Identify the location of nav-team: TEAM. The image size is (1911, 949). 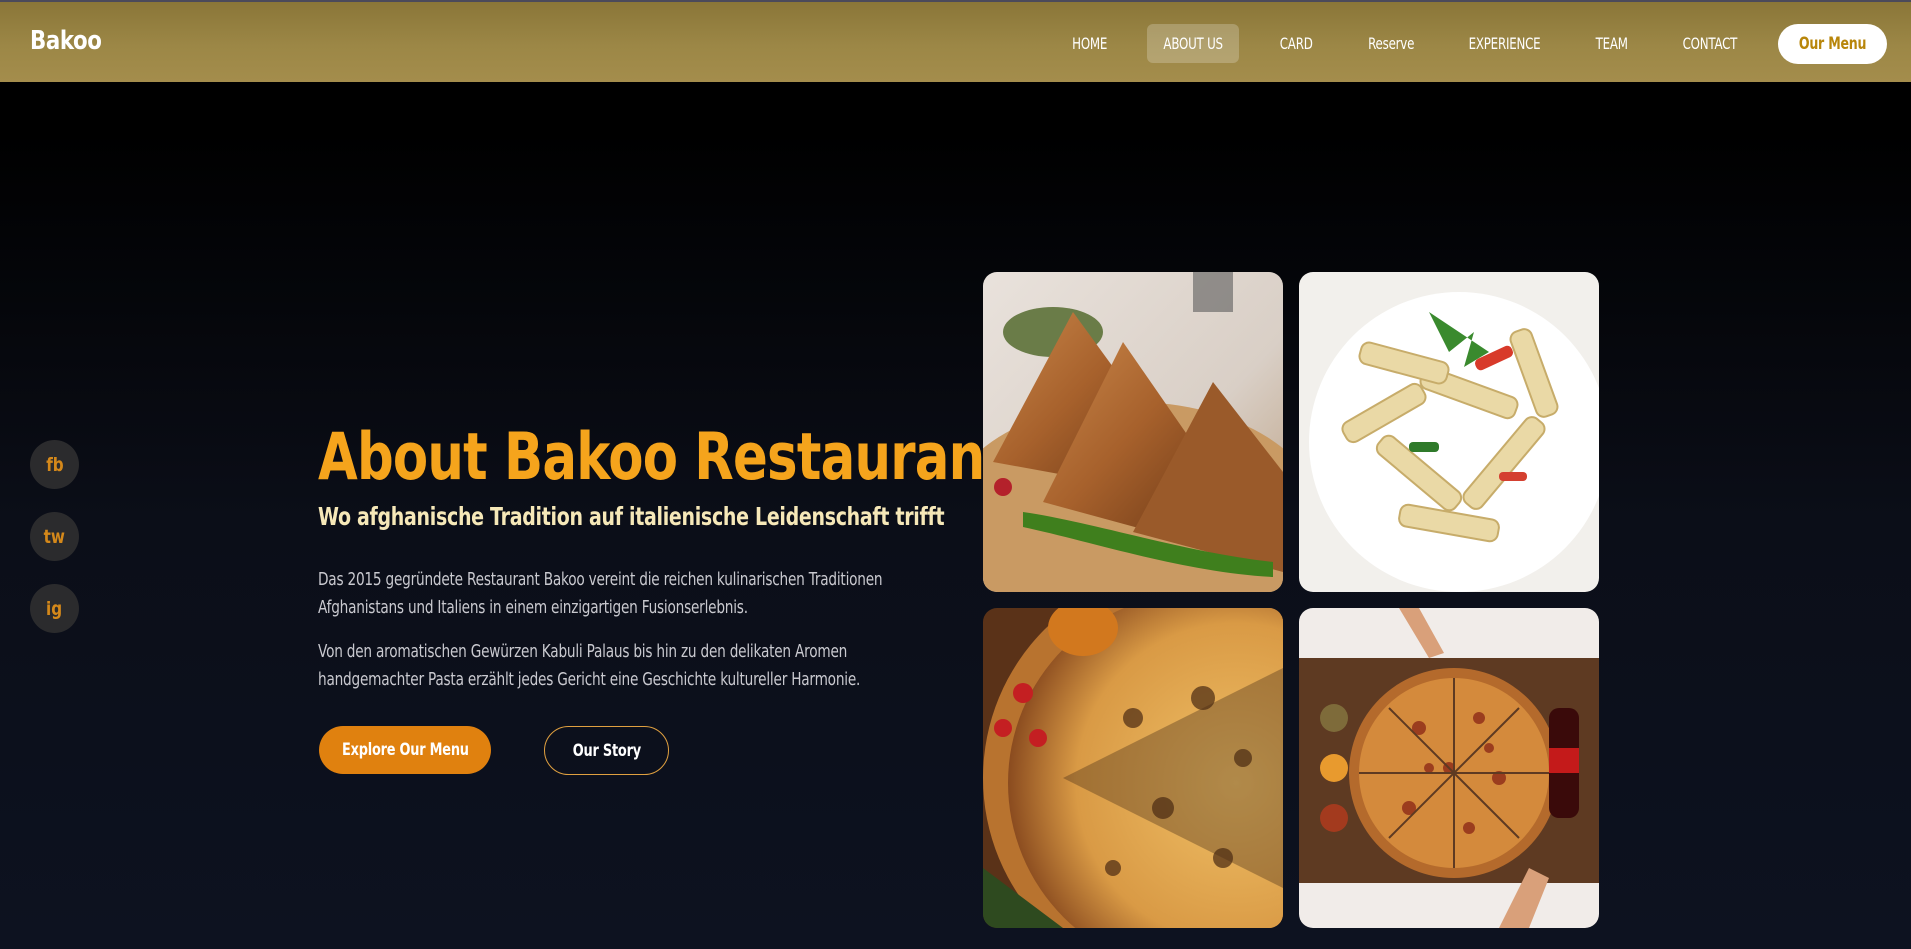
(1611, 43).